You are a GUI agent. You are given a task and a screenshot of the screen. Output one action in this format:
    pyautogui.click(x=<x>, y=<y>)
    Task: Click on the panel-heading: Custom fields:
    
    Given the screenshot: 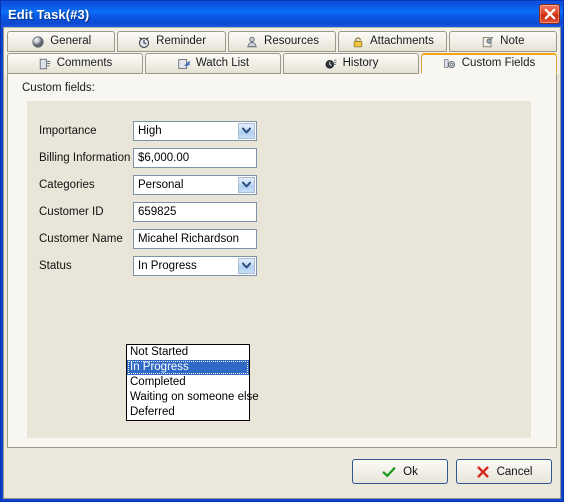 What is the action you would take?
    pyautogui.click(x=58, y=88)
    